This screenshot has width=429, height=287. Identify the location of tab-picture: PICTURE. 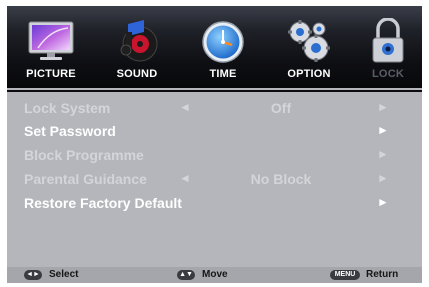
(51, 48).